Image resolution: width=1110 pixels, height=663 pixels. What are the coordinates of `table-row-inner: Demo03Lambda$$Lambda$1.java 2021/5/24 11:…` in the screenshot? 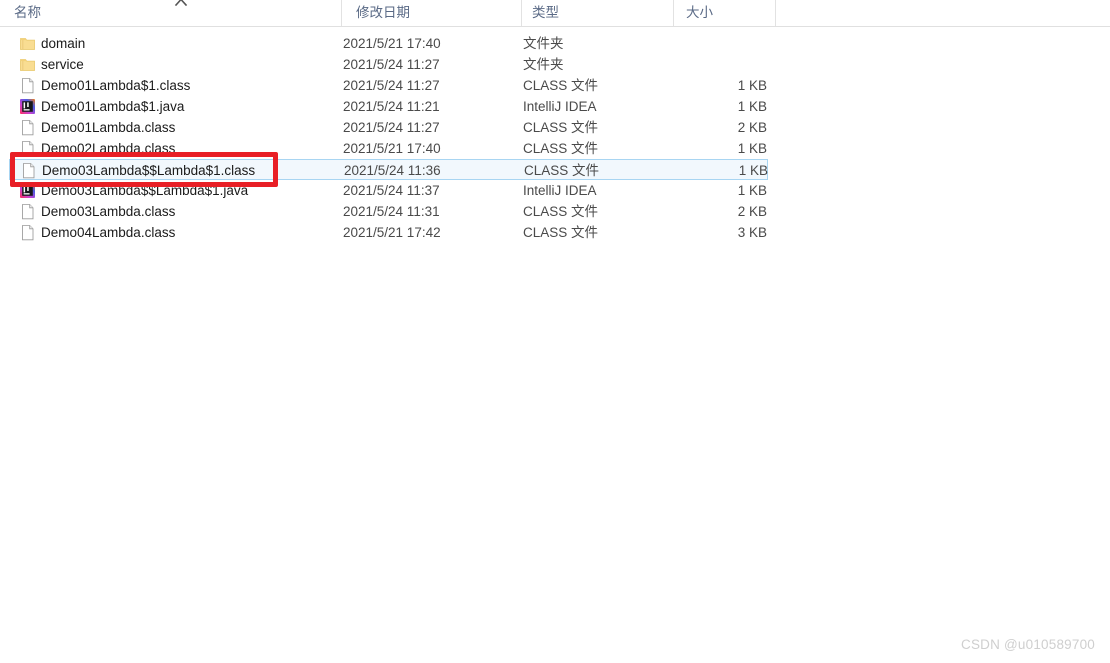 It's located at (388, 190).